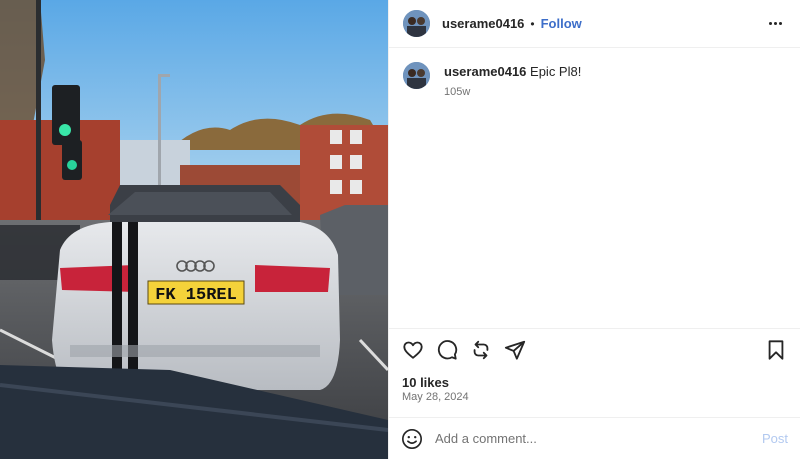  I want to click on caption-timestamp: 105w, so click(457, 92).